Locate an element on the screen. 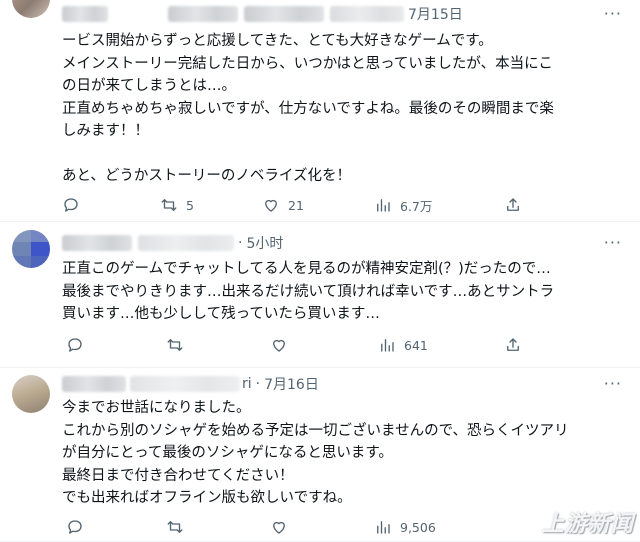  views-count: 641 is located at coordinates (416, 345).